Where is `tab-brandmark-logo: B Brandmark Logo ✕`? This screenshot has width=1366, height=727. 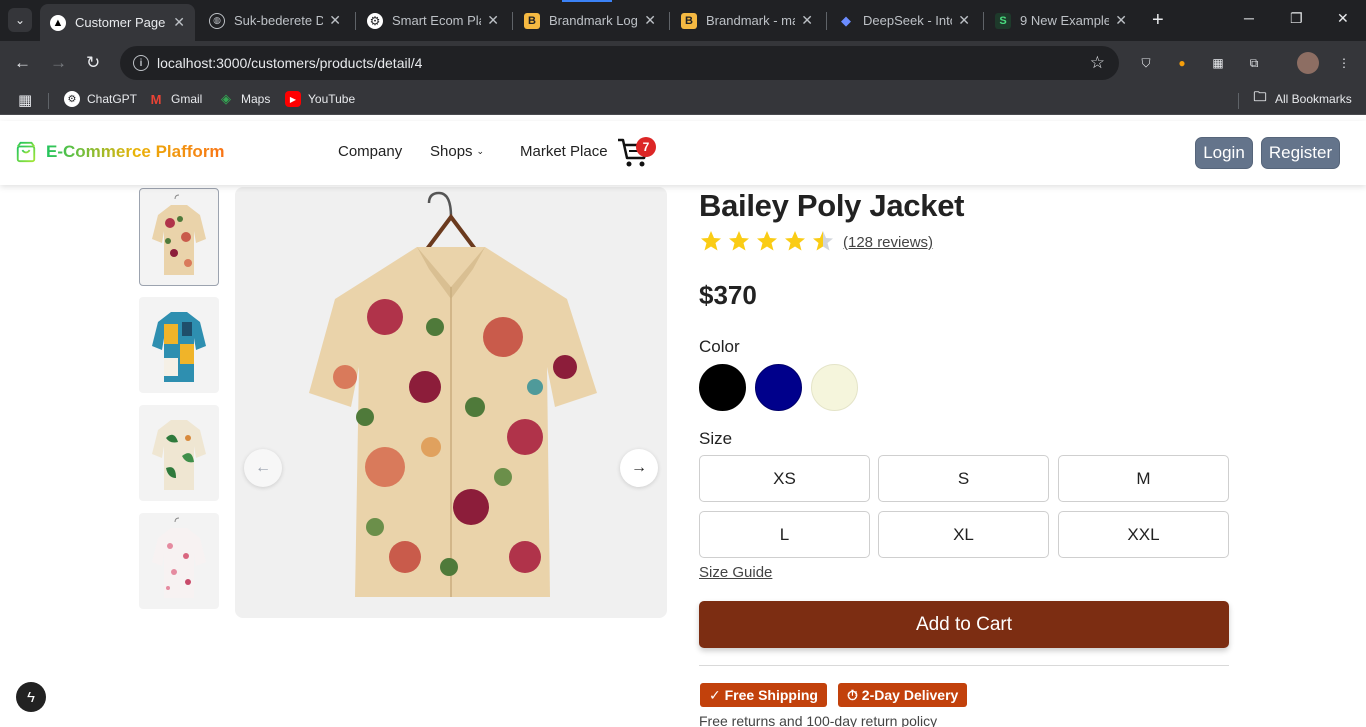
tab-brandmark-logo: B Brandmark Logo ✕ is located at coordinates (590, 20).